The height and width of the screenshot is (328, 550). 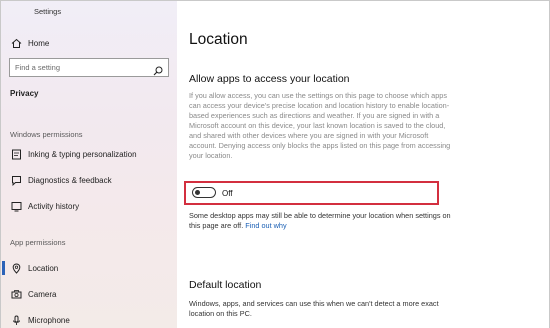 What do you see at coordinates (43, 268) in the screenshot?
I see `sidebar-item-label: Location` at bounding box center [43, 268].